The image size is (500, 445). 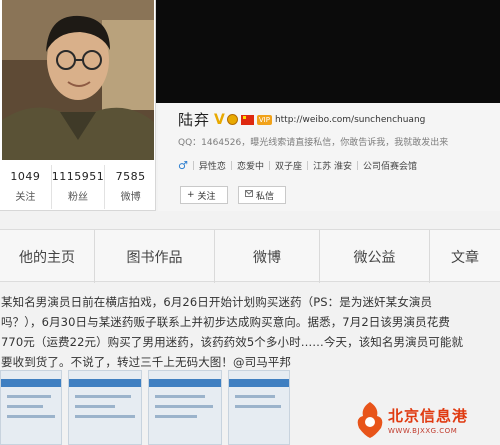 I want to click on profile-tabs: 他的主页 图书作品 微博 微公益 文章, so click(x=250, y=256).